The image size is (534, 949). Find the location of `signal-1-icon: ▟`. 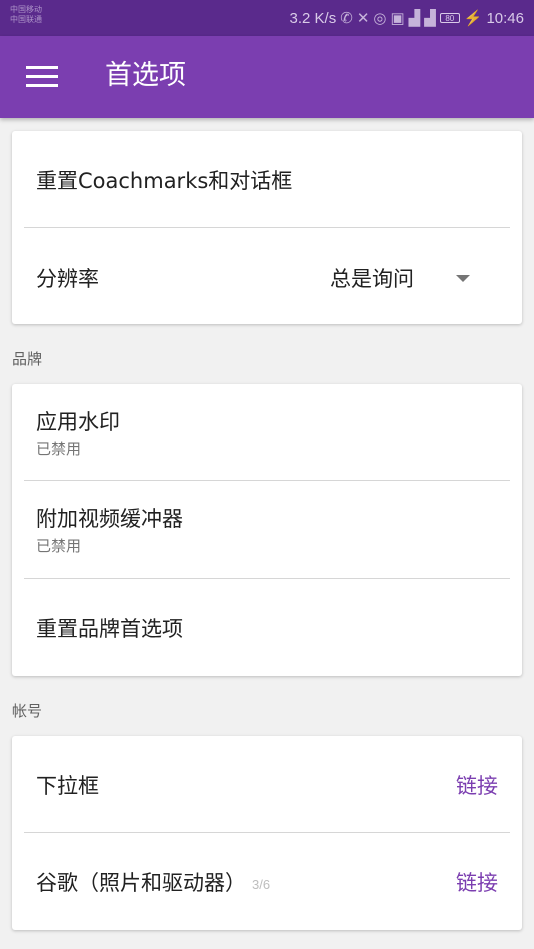

signal-1-icon: ▟ is located at coordinates (414, 18).